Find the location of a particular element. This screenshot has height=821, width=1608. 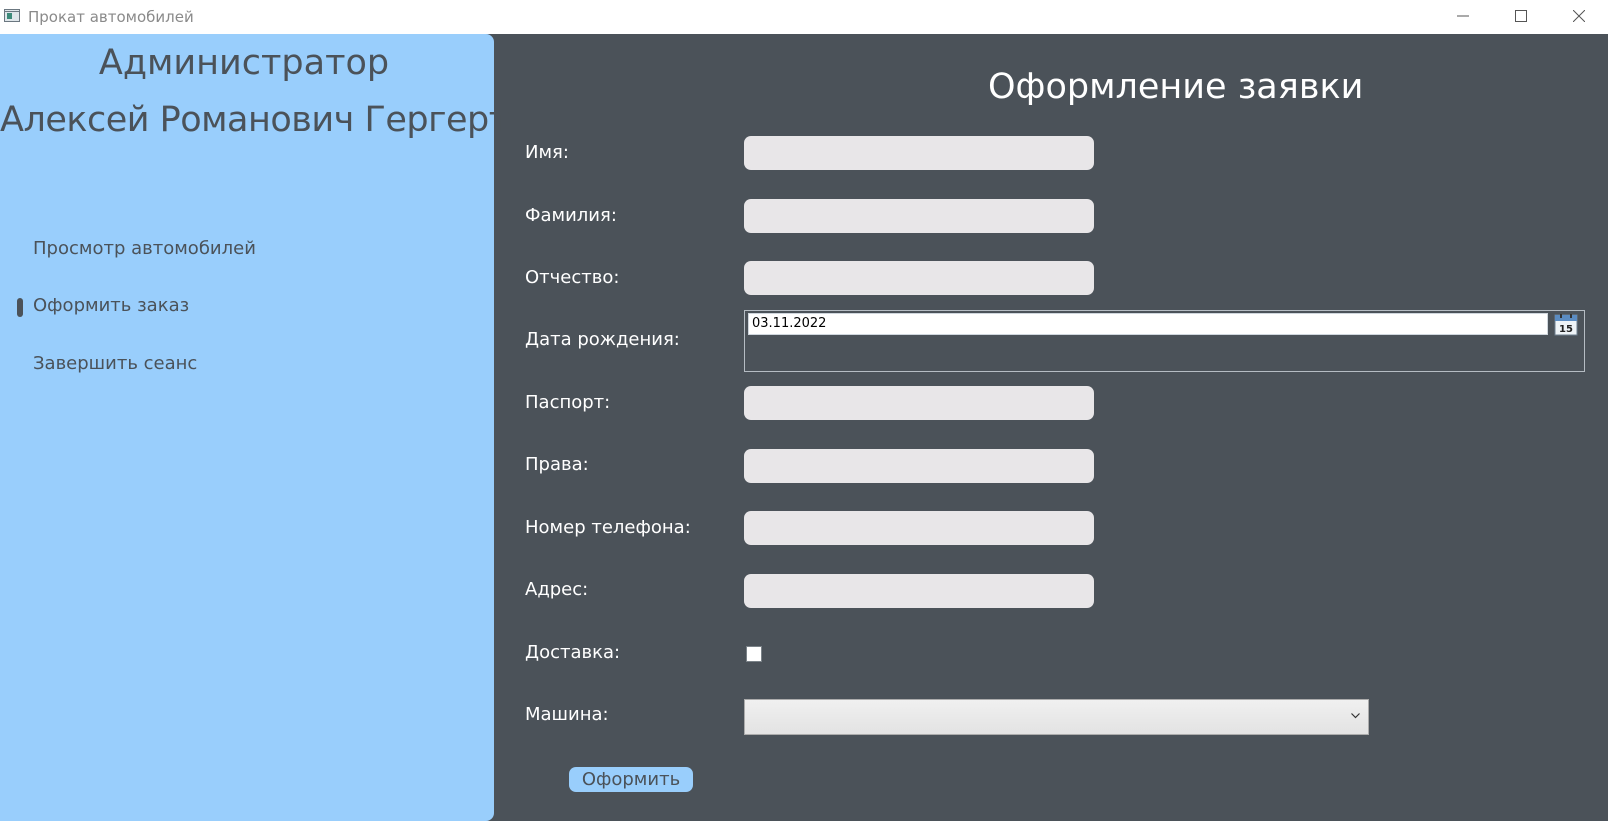

chevron-down-icon is located at coordinates (1355, 716).